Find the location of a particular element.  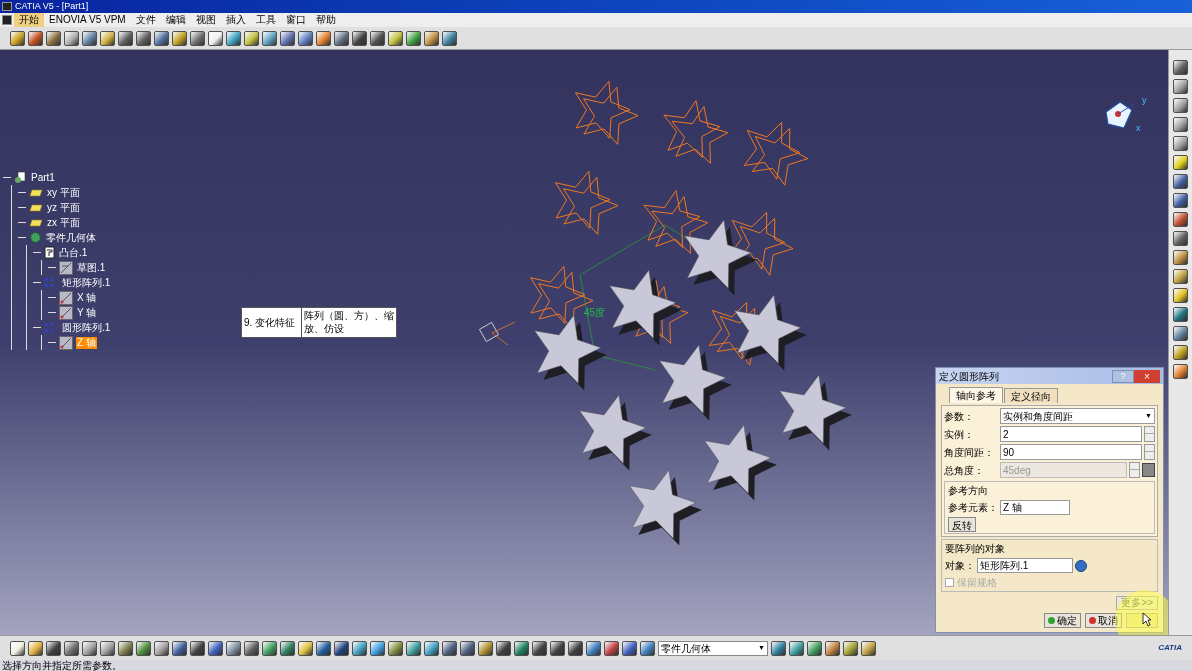

tree-item: xy 平面 is located at coordinates (63, 192).